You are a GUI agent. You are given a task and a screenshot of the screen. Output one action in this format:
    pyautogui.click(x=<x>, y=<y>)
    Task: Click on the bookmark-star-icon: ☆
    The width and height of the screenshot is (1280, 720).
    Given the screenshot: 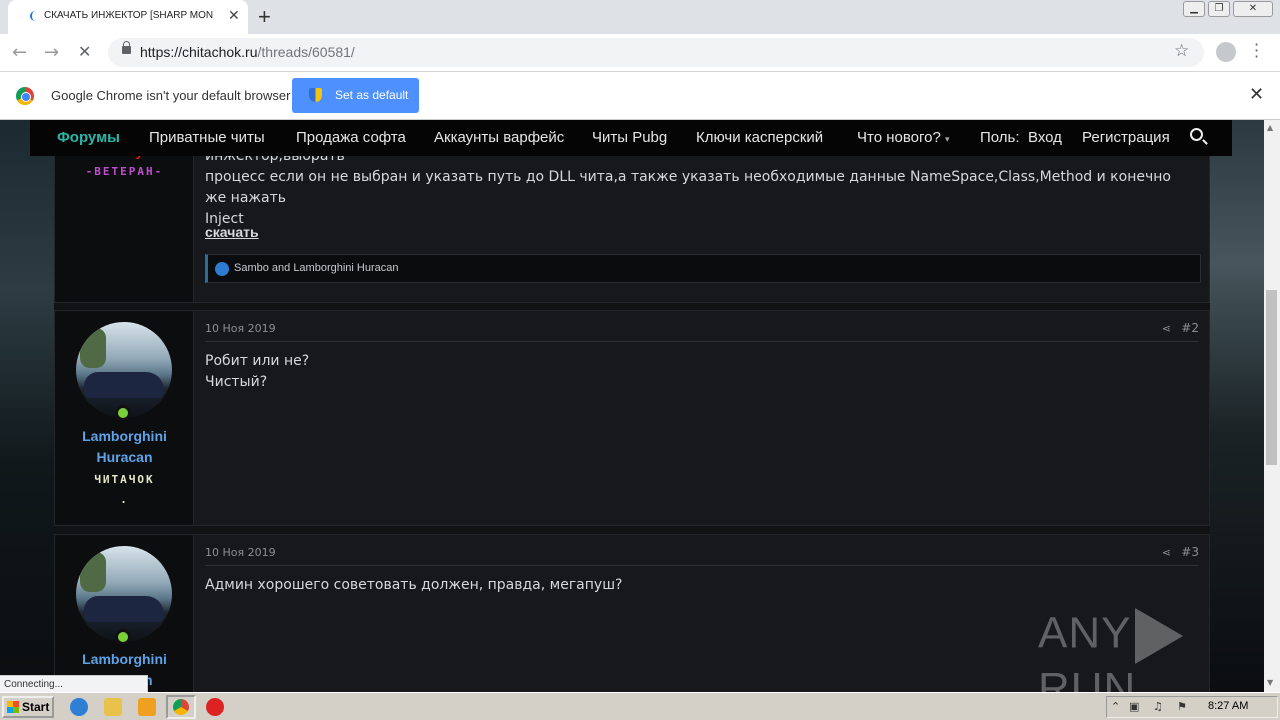 What is the action you would take?
    pyautogui.click(x=1181, y=51)
    